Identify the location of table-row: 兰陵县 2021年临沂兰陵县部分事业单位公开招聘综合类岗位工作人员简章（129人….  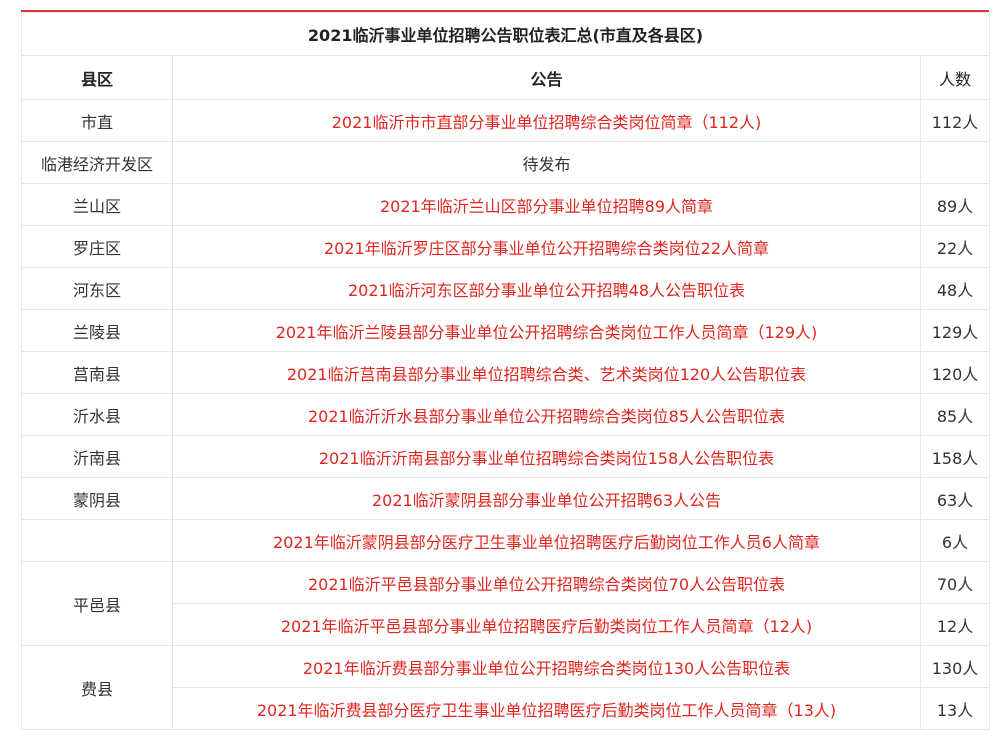
(506, 330).